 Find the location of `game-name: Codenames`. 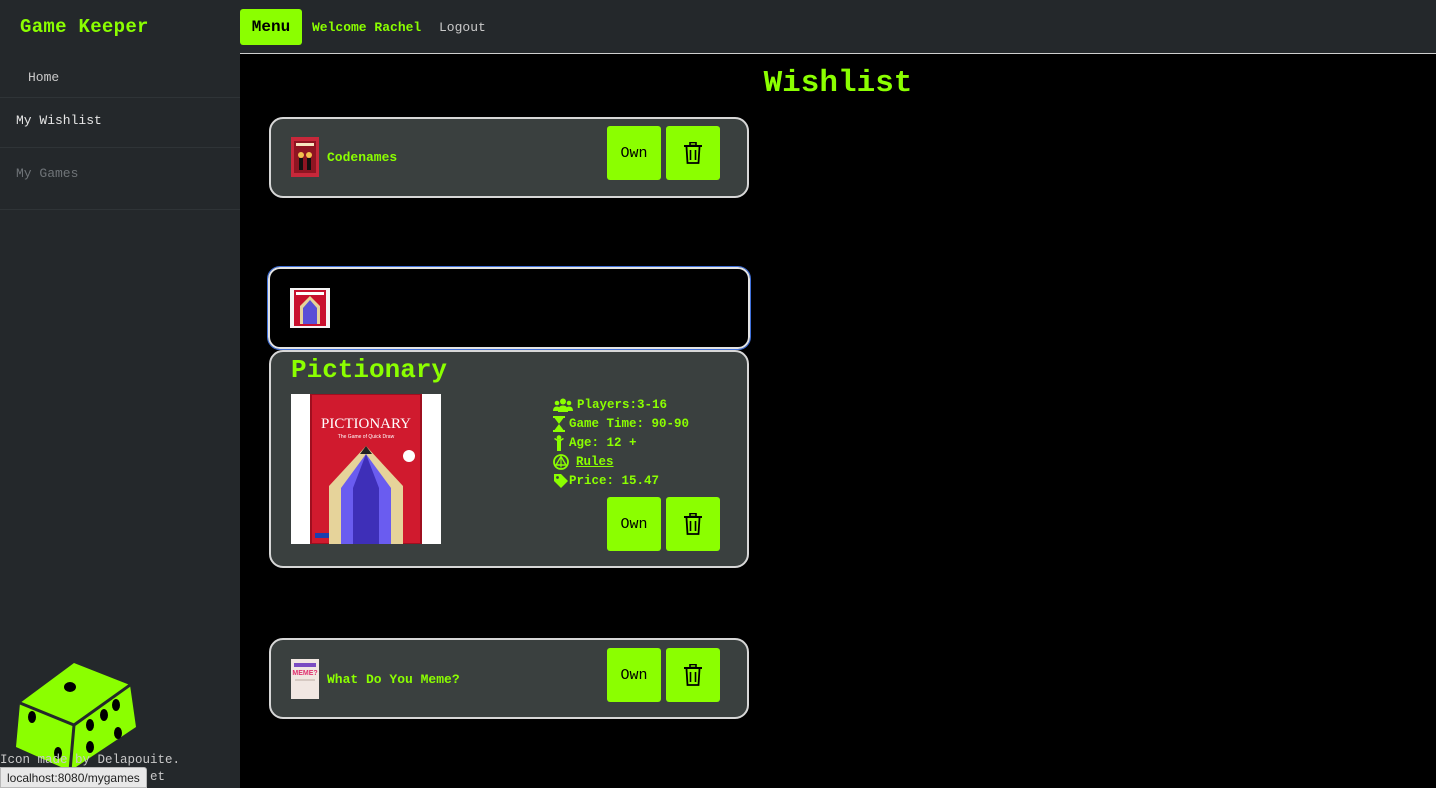

game-name: Codenames is located at coordinates (362, 157).